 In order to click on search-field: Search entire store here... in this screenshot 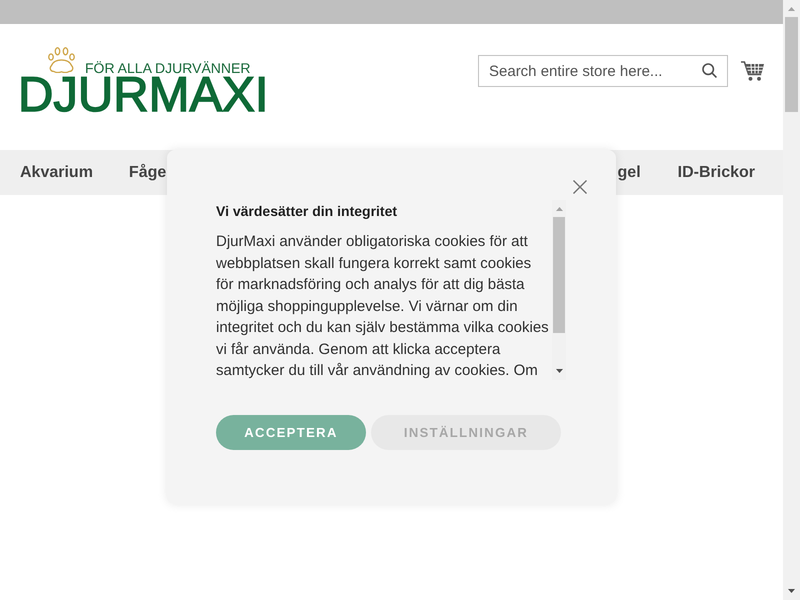, I will do `click(603, 71)`.